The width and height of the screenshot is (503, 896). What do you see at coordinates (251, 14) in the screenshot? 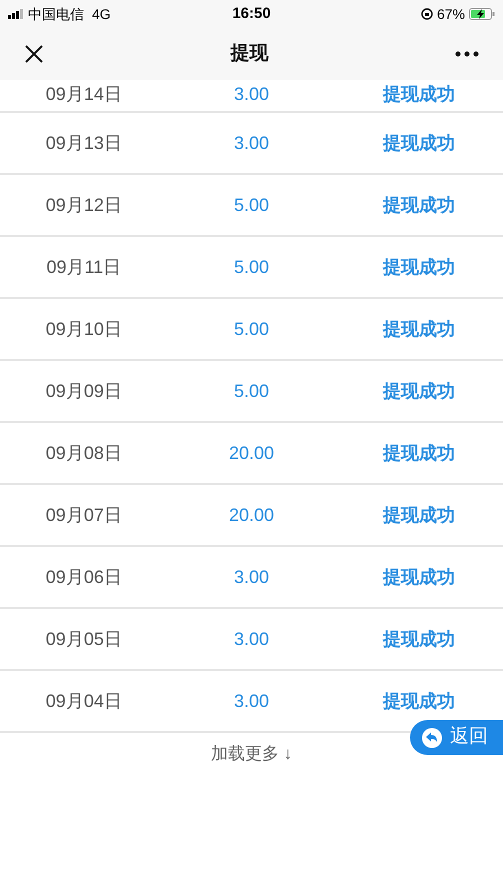
I see `clock-time: 16:50` at bounding box center [251, 14].